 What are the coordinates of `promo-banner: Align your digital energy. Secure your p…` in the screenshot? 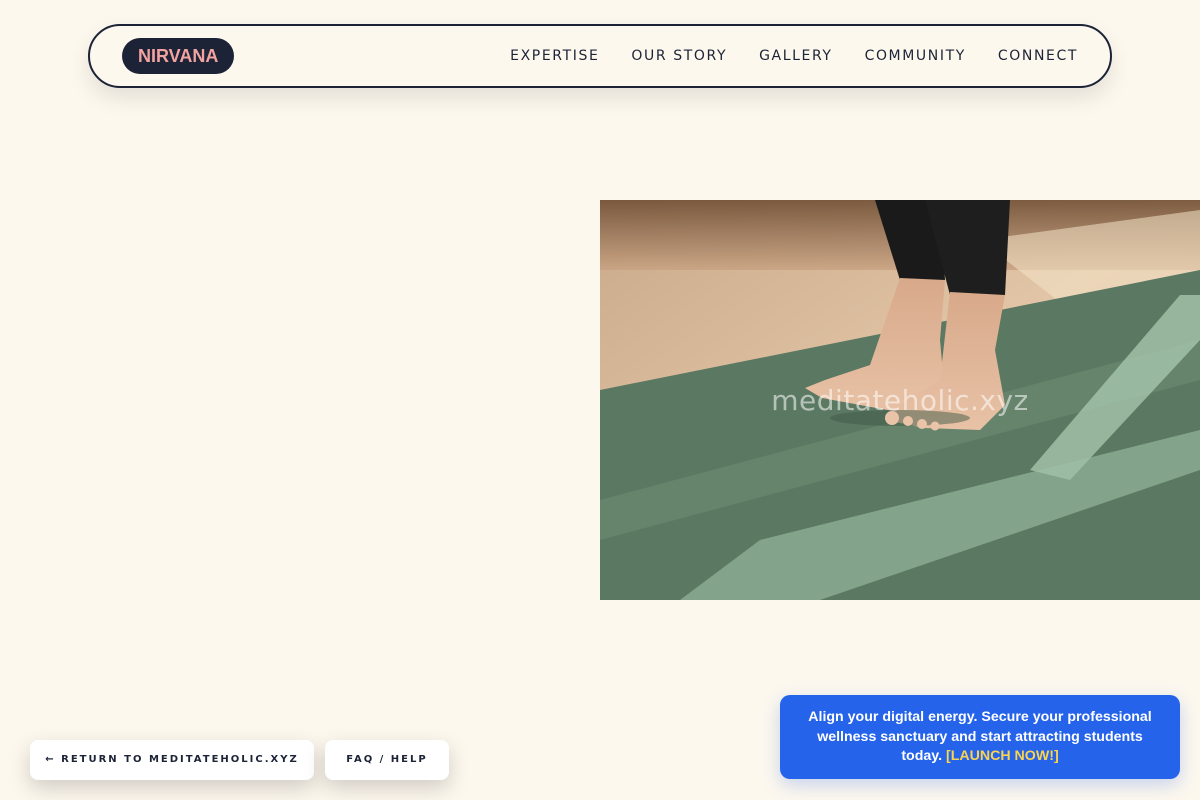 It's located at (980, 737).